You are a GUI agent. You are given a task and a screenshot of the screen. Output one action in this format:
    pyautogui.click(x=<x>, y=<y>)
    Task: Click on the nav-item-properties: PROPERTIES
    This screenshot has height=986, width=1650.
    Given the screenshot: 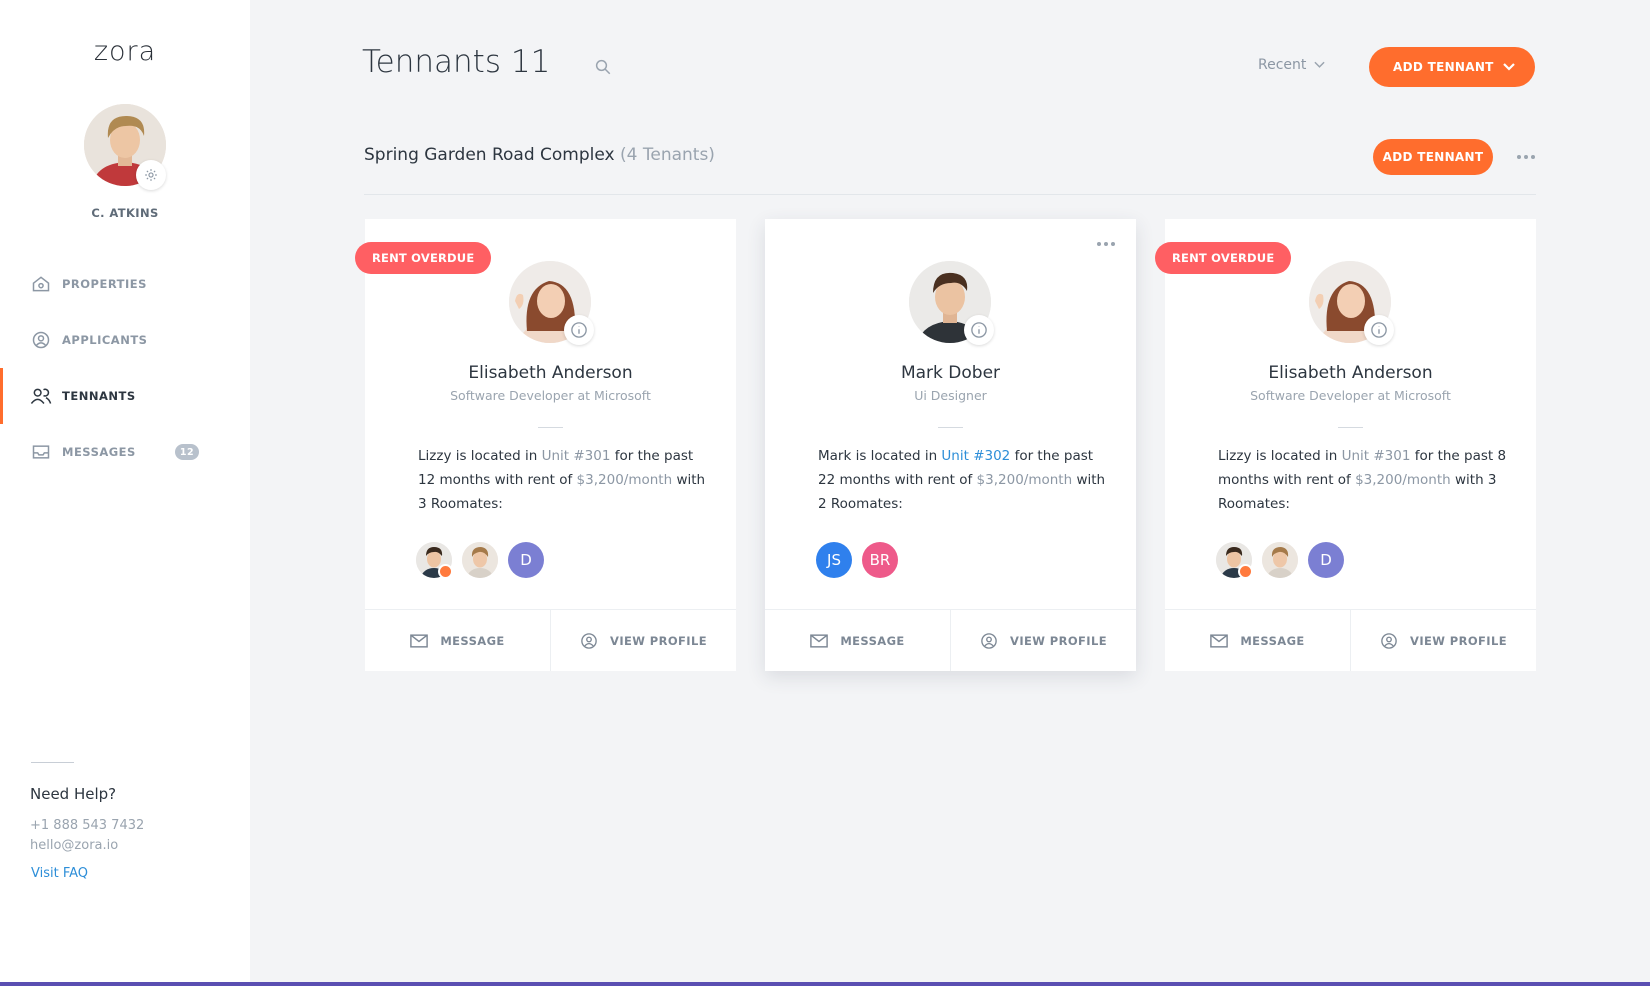 What is the action you would take?
    pyautogui.click(x=125, y=284)
    